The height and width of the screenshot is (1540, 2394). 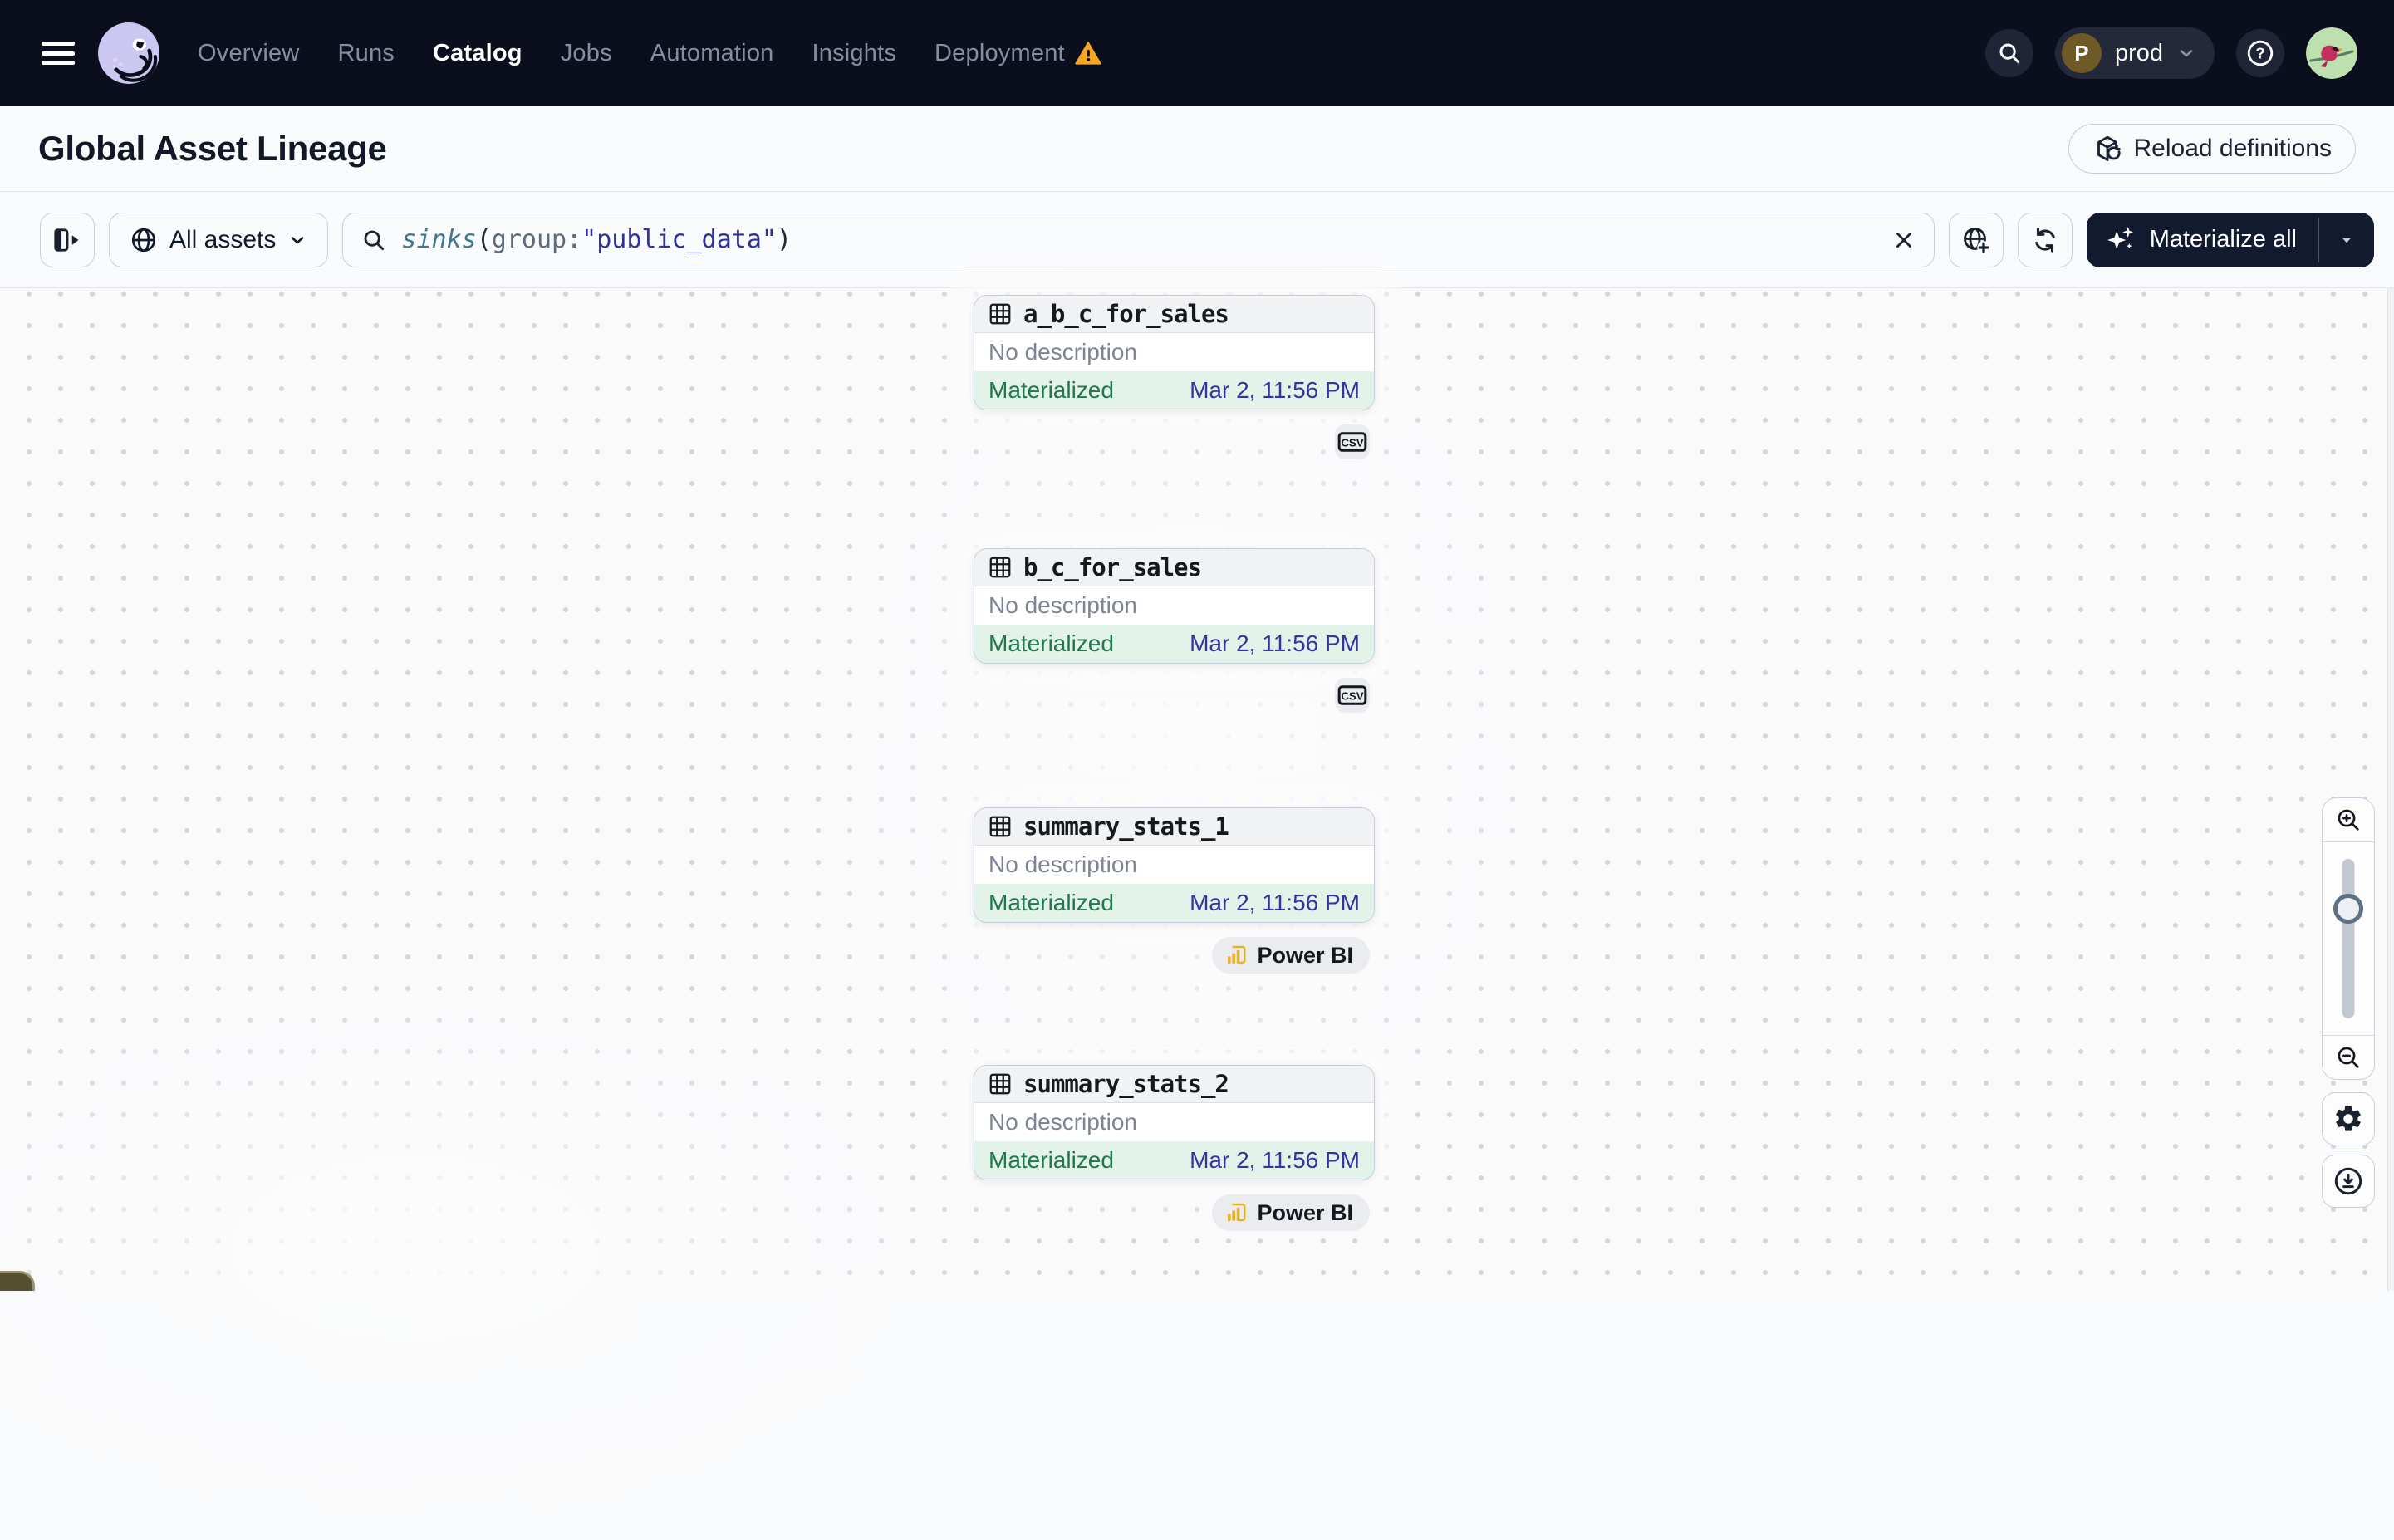 I want to click on materialize-all-button: Materialize all, so click(x=2202, y=240).